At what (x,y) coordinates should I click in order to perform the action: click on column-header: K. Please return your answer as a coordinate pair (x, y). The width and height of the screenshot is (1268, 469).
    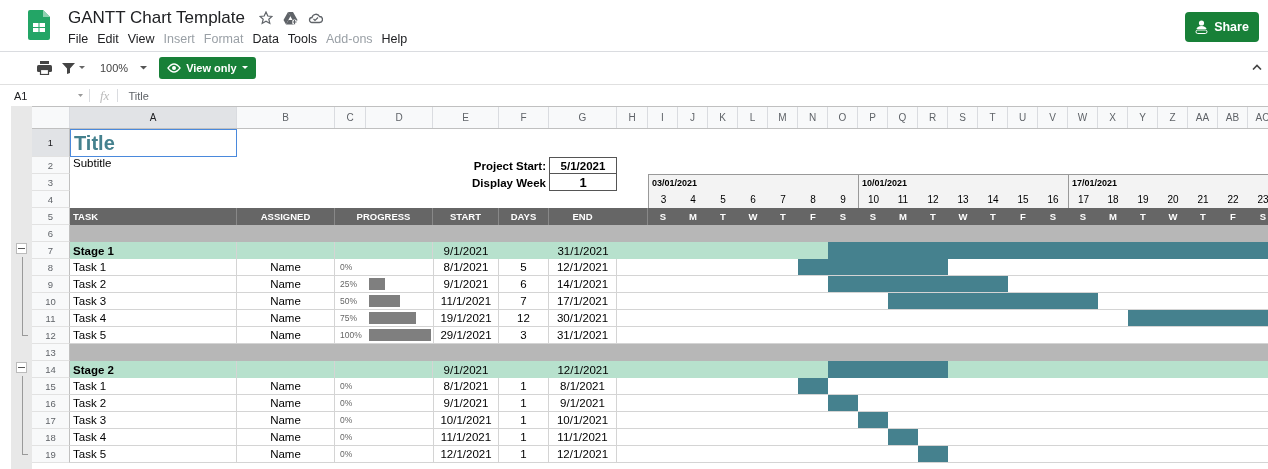
    Looking at the image, I should click on (723, 117).